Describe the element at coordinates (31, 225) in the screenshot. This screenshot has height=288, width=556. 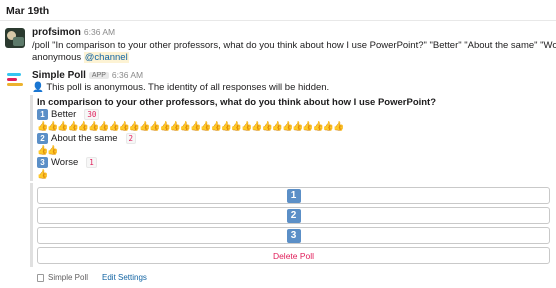
I see `button-attachment-bar` at that location.